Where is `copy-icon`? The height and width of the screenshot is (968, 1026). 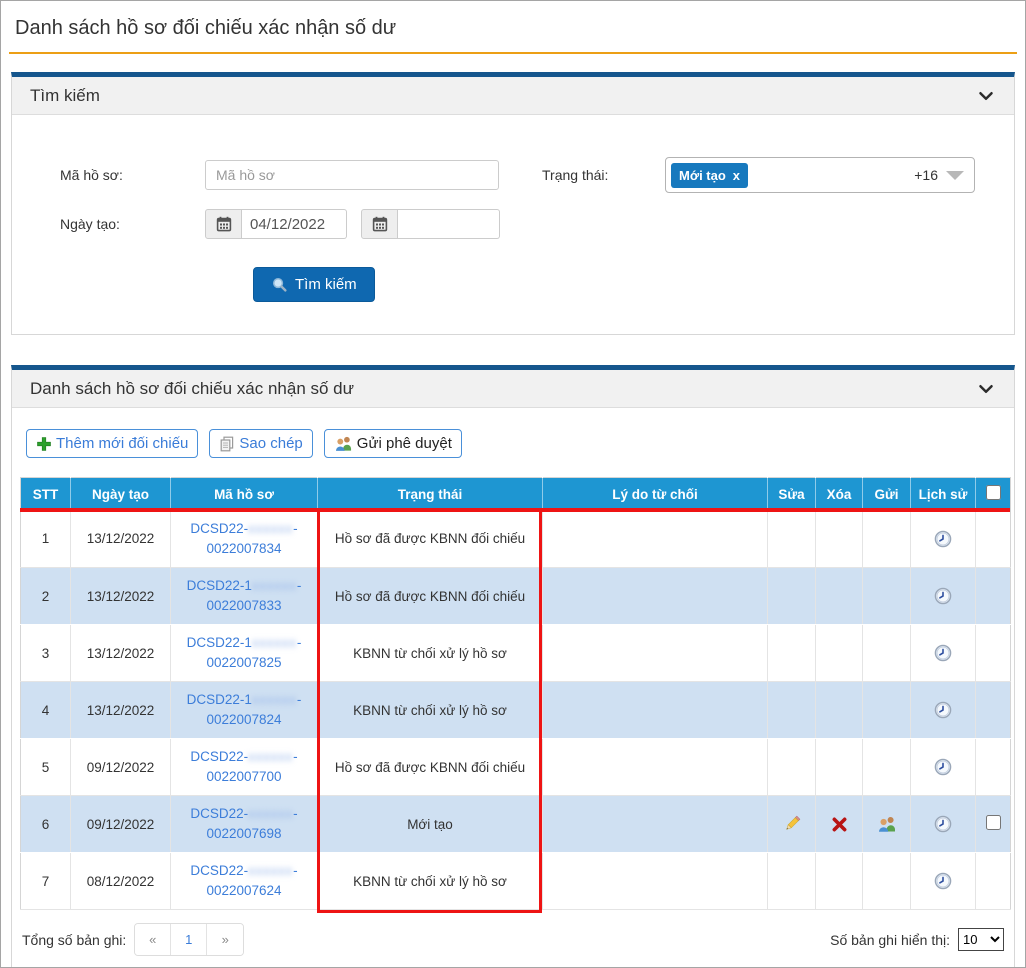
copy-icon is located at coordinates (227, 444).